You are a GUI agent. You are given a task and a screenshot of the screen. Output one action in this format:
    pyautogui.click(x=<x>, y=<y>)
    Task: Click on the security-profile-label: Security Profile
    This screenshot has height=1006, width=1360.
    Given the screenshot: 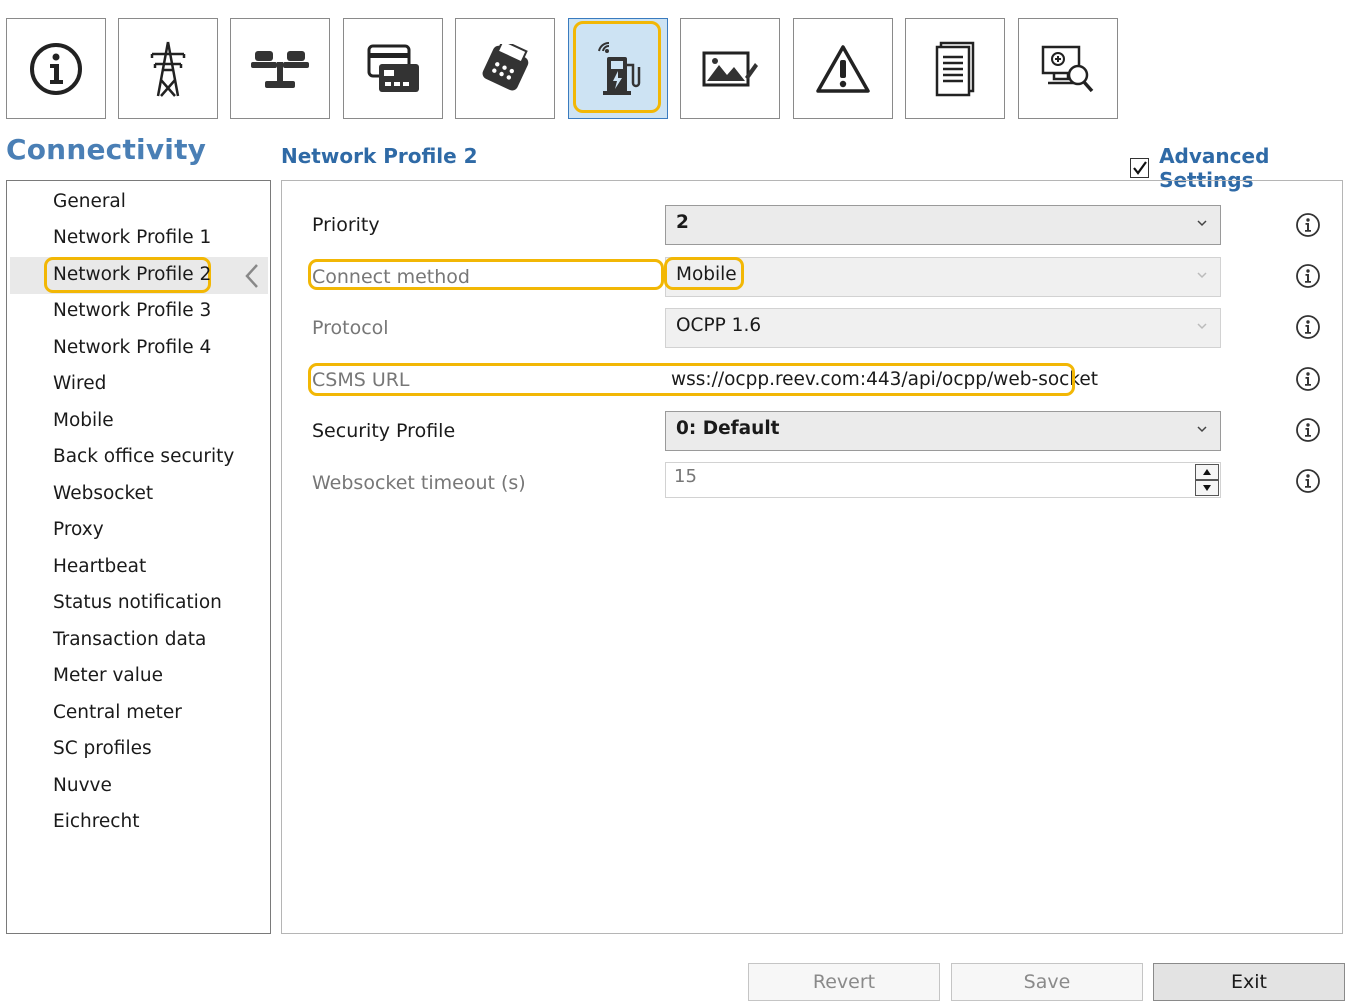 What is the action you would take?
    pyautogui.click(x=384, y=431)
    